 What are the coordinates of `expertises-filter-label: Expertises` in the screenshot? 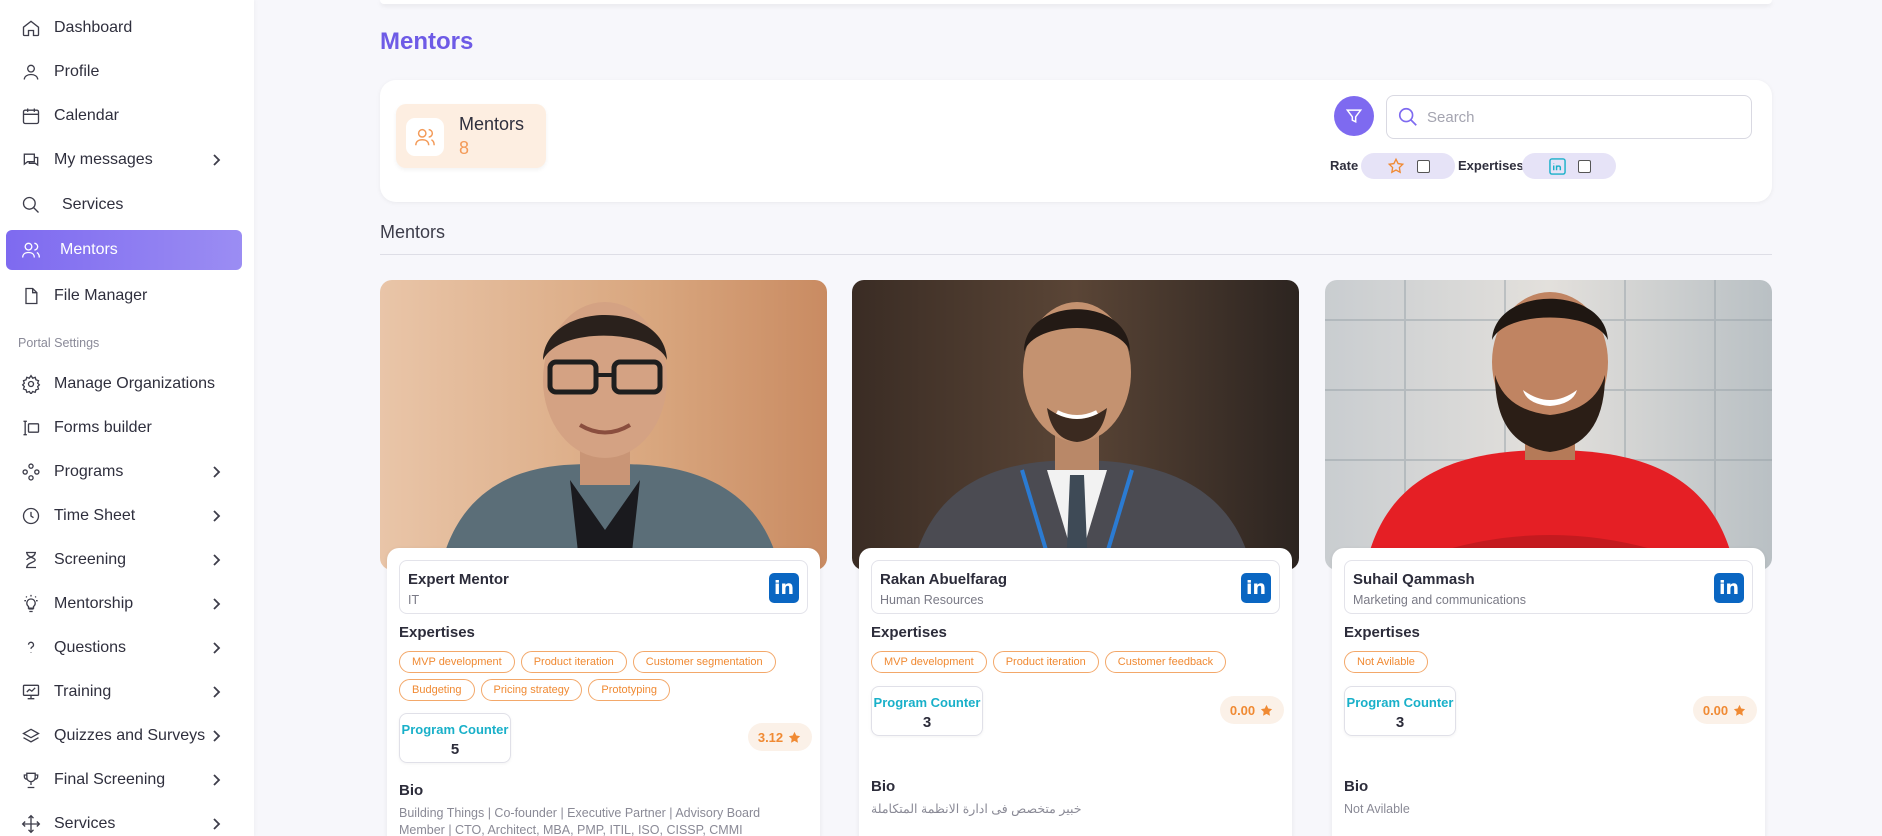 It's located at (1491, 165).